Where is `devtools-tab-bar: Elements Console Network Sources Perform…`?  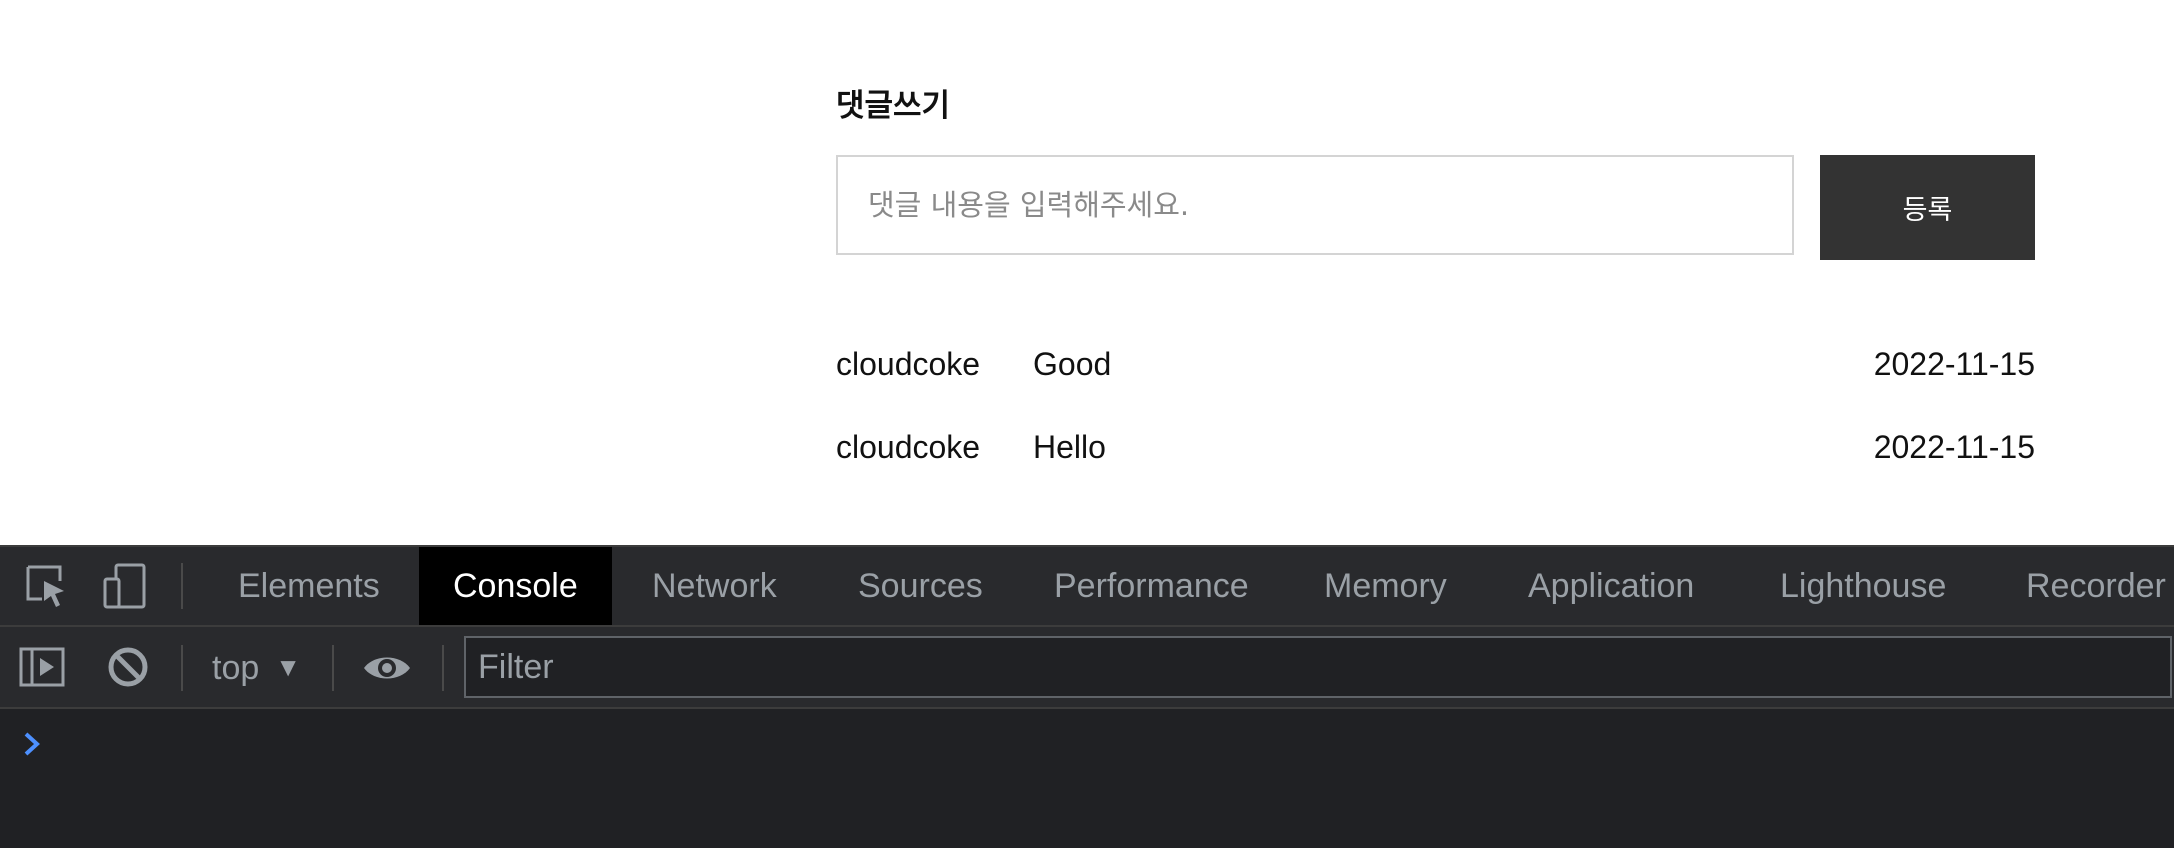 devtools-tab-bar: Elements Console Network Sources Perform… is located at coordinates (1087, 587).